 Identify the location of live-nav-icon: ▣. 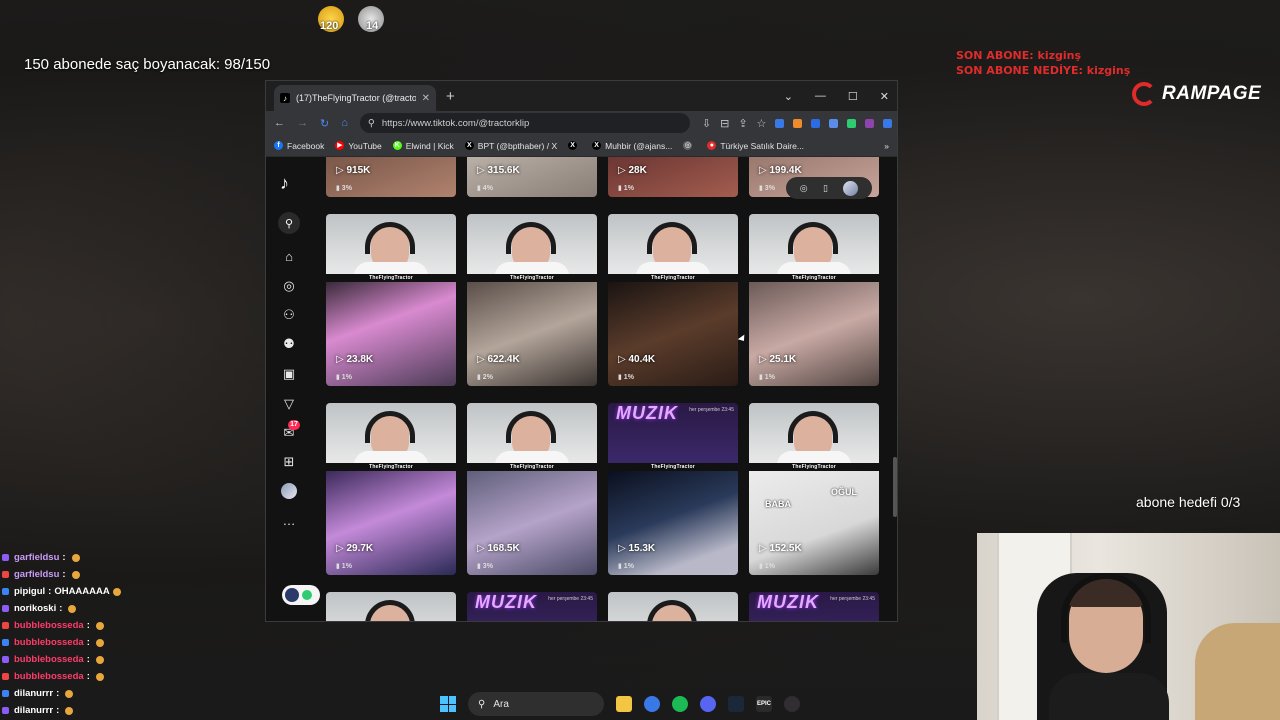
(289, 374).